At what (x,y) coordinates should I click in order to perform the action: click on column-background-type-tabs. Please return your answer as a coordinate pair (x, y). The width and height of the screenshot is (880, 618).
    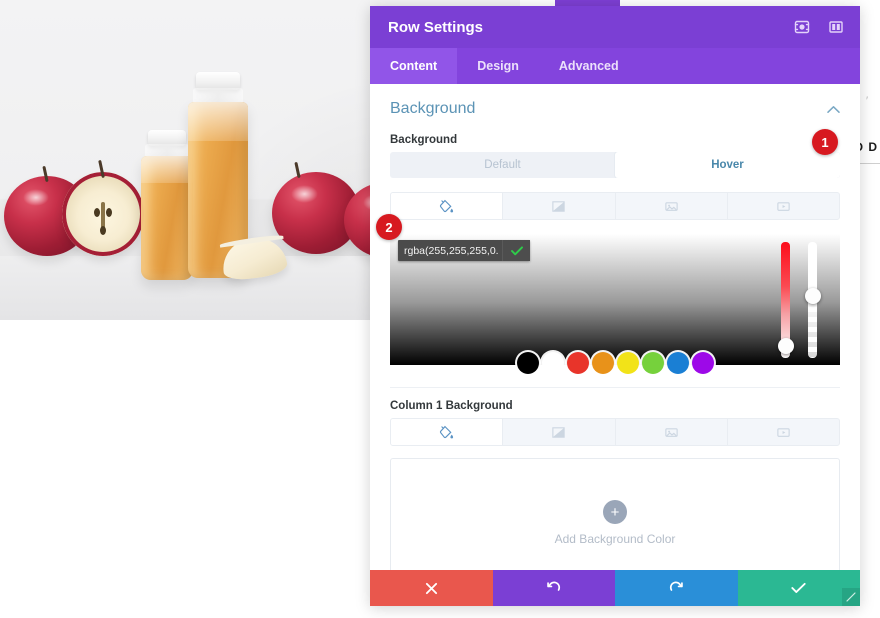
    Looking at the image, I should click on (615, 432).